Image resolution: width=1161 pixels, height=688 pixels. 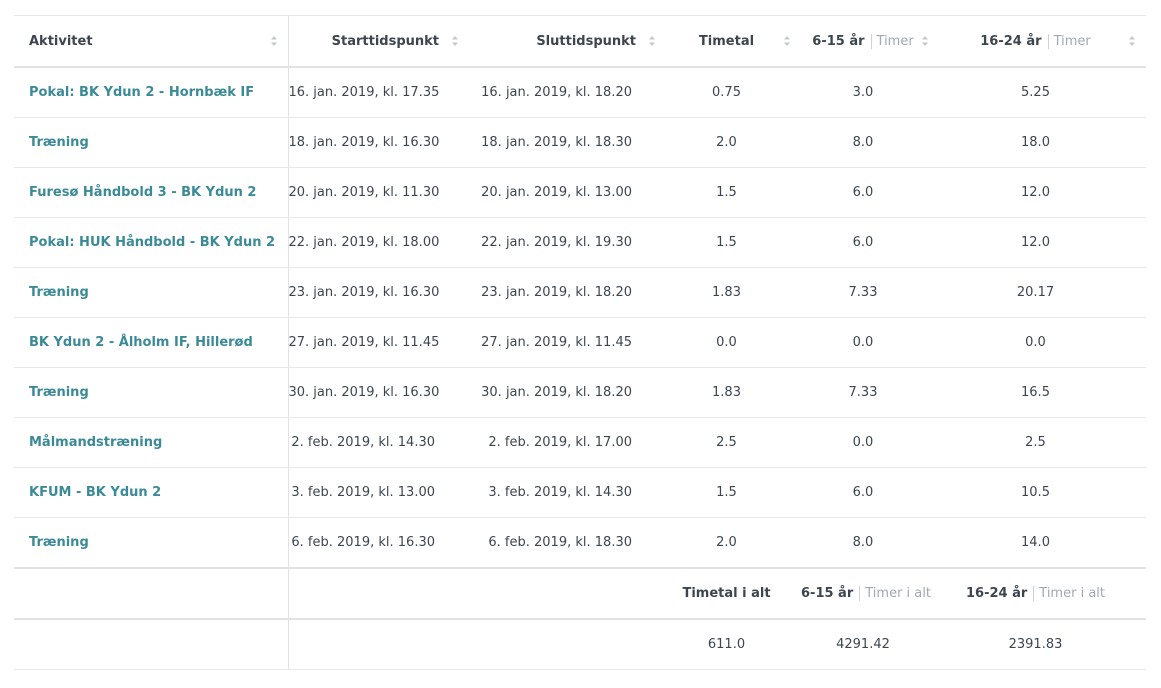 What do you see at coordinates (567, 242) in the screenshot?
I see `end-time-cell: 22. jan. 2019, kl. 19.30` at bounding box center [567, 242].